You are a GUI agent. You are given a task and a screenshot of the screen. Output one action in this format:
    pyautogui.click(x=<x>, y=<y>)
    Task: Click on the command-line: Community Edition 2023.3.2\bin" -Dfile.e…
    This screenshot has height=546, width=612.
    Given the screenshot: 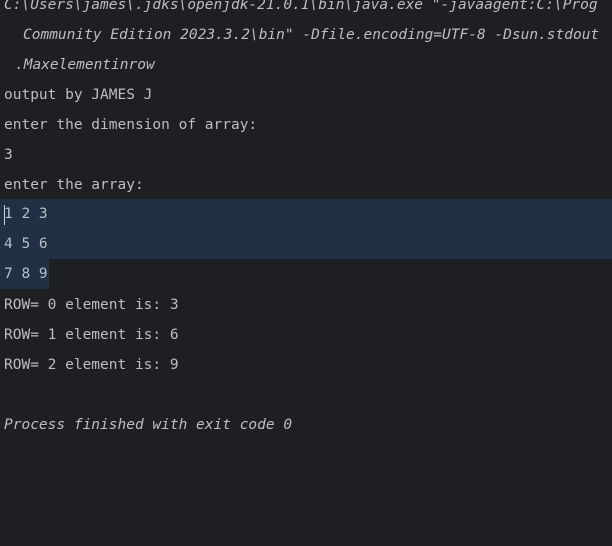 What is the action you would take?
    pyautogui.click(x=311, y=35)
    